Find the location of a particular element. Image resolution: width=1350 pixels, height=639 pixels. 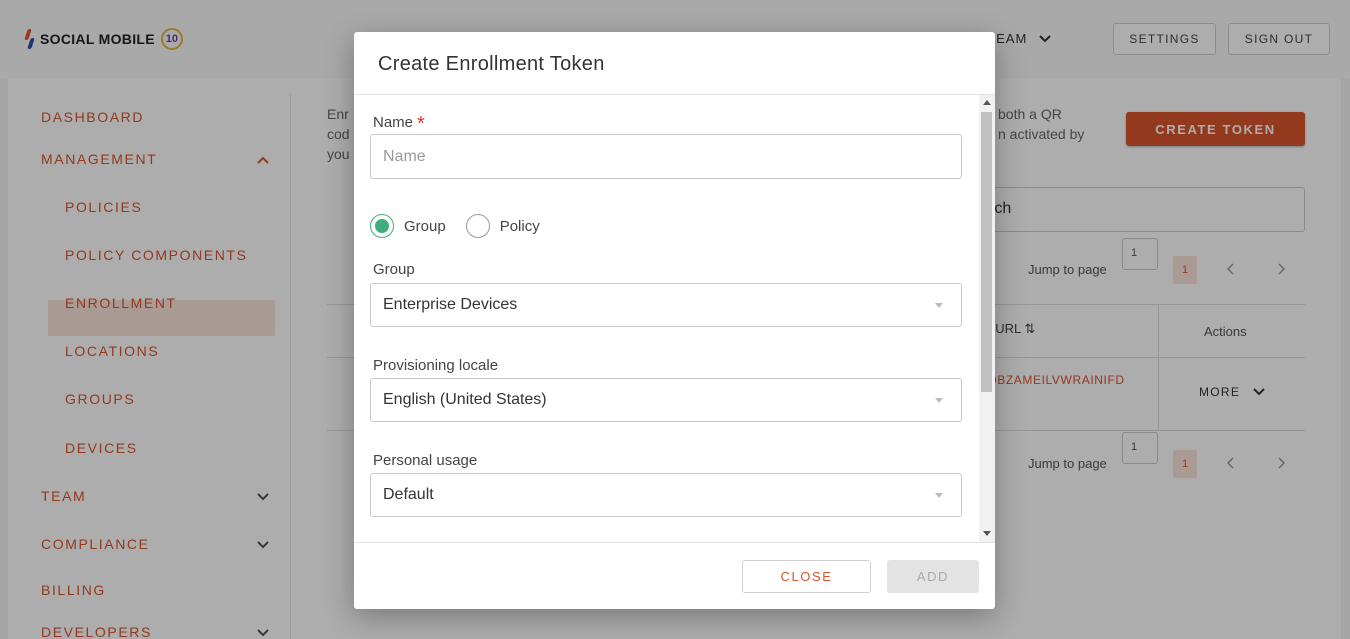

group-radio-label: Group is located at coordinates (425, 226).